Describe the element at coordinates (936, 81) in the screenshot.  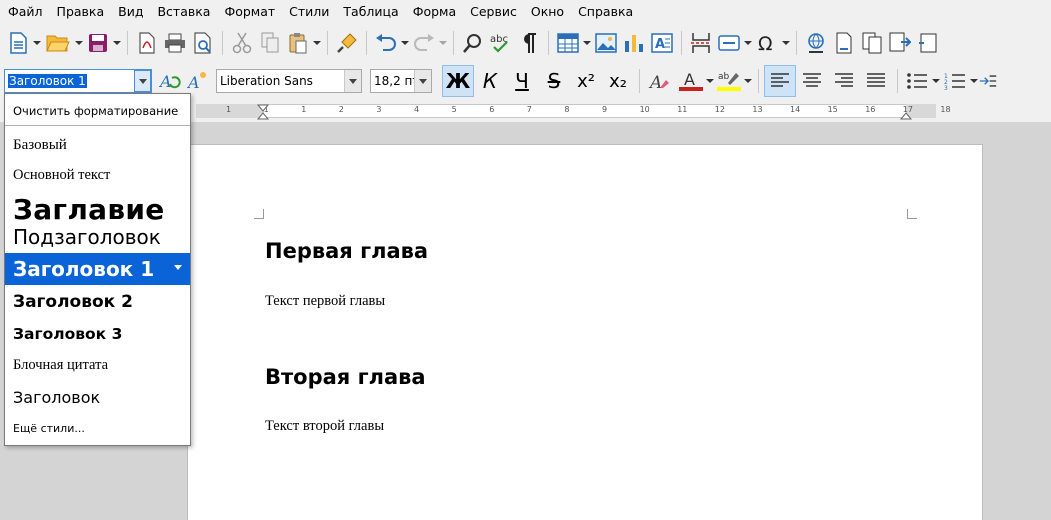
I see `unordered-list-dropdown-icon` at that location.